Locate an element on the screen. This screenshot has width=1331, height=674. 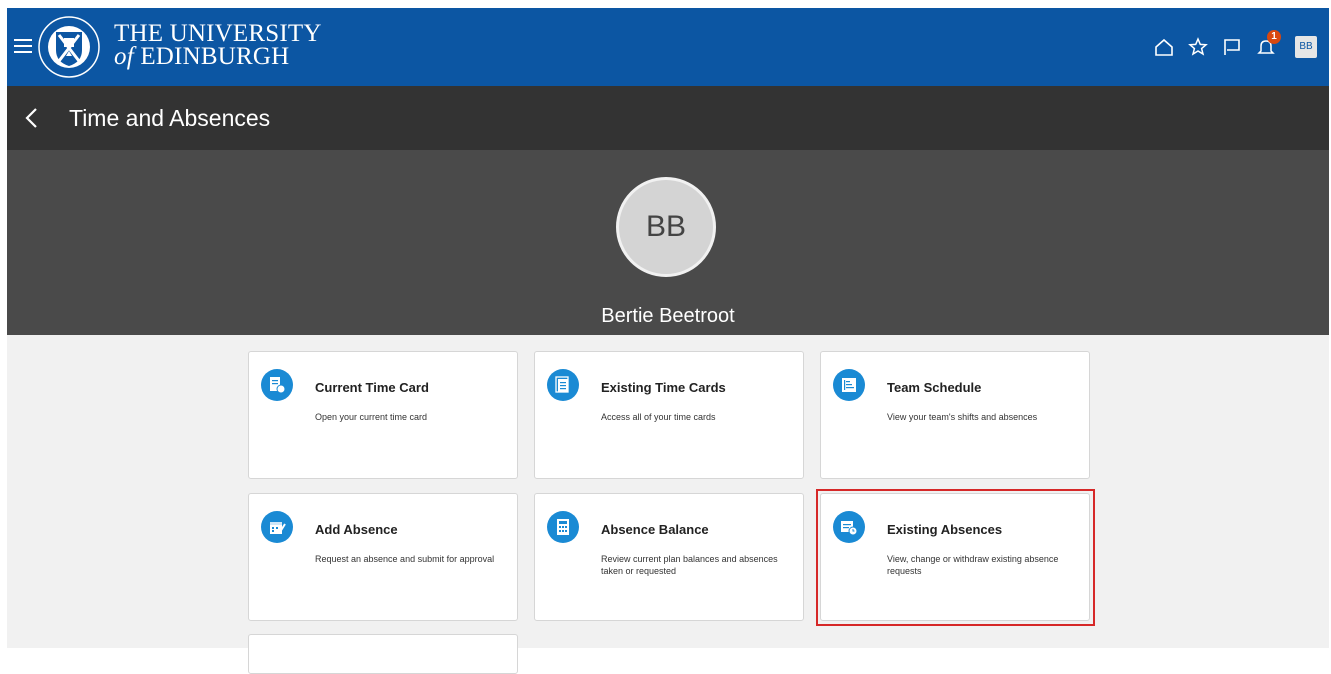
notifications-bell-icon: 1 is located at coordinates (1268, 44).